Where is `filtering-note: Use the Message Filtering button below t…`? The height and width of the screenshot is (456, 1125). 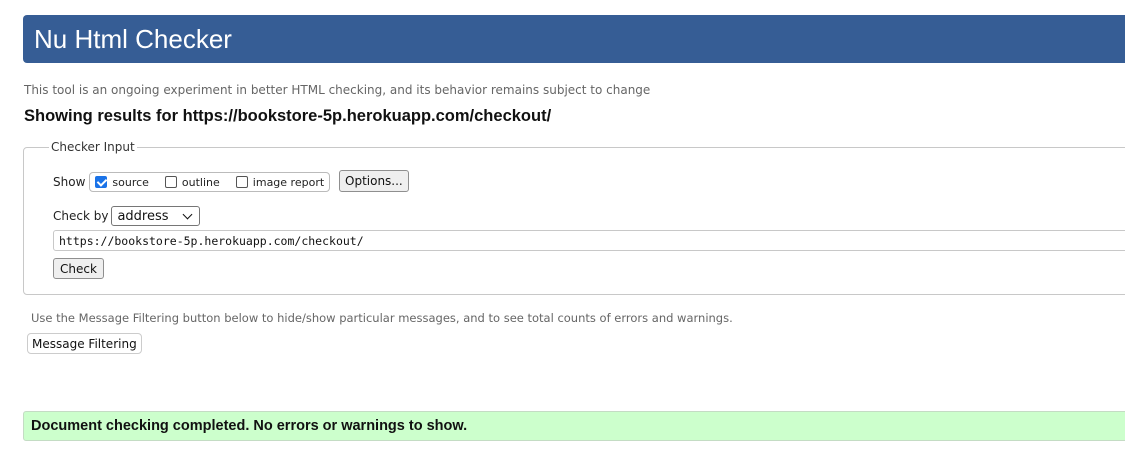
filtering-note: Use the Message Filtering button below t… is located at coordinates (382, 318).